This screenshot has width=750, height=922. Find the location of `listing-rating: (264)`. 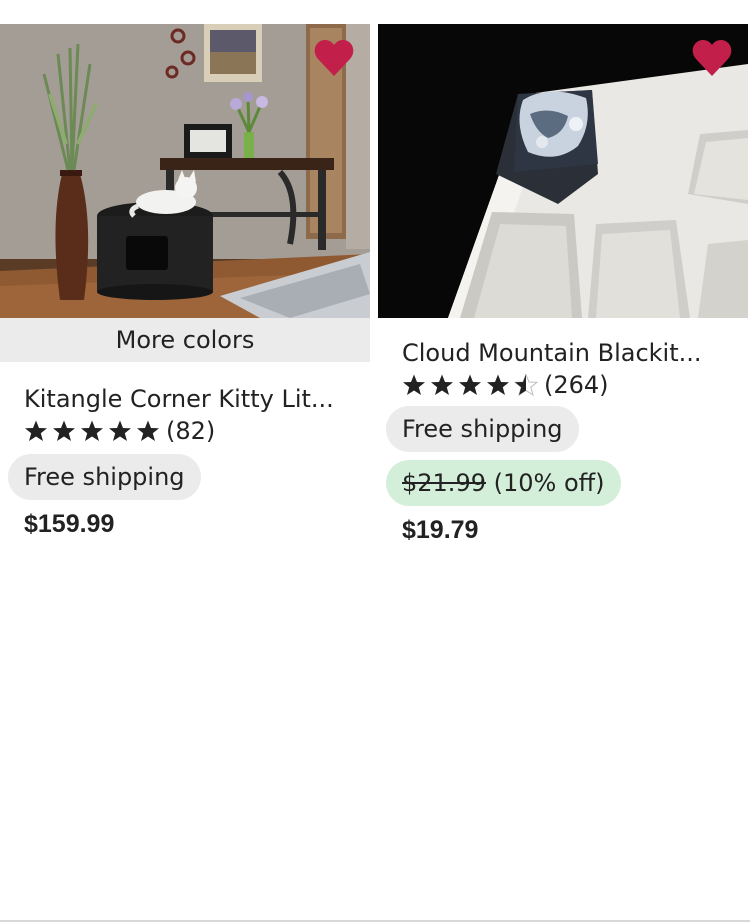

listing-rating: (264) is located at coordinates (563, 385).